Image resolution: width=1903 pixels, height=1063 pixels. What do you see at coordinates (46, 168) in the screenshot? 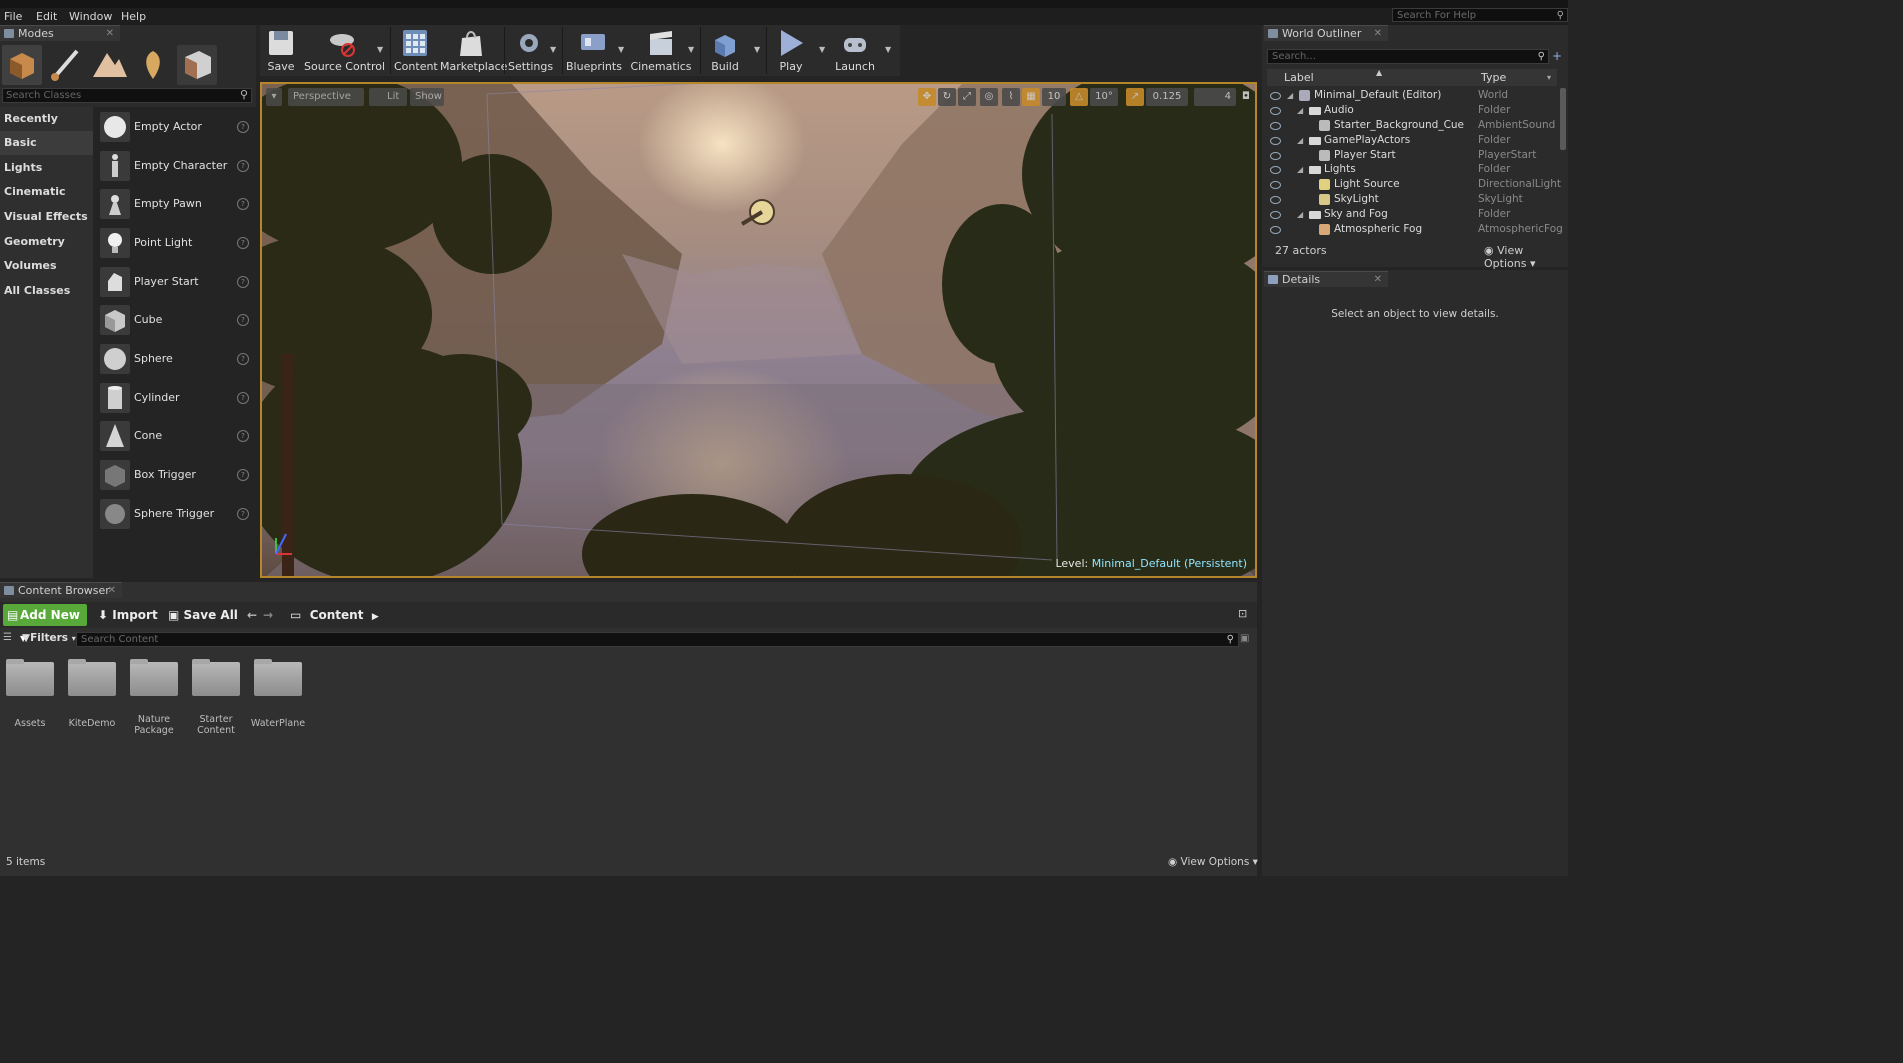
I see `category-lights: Lights` at bounding box center [46, 168].